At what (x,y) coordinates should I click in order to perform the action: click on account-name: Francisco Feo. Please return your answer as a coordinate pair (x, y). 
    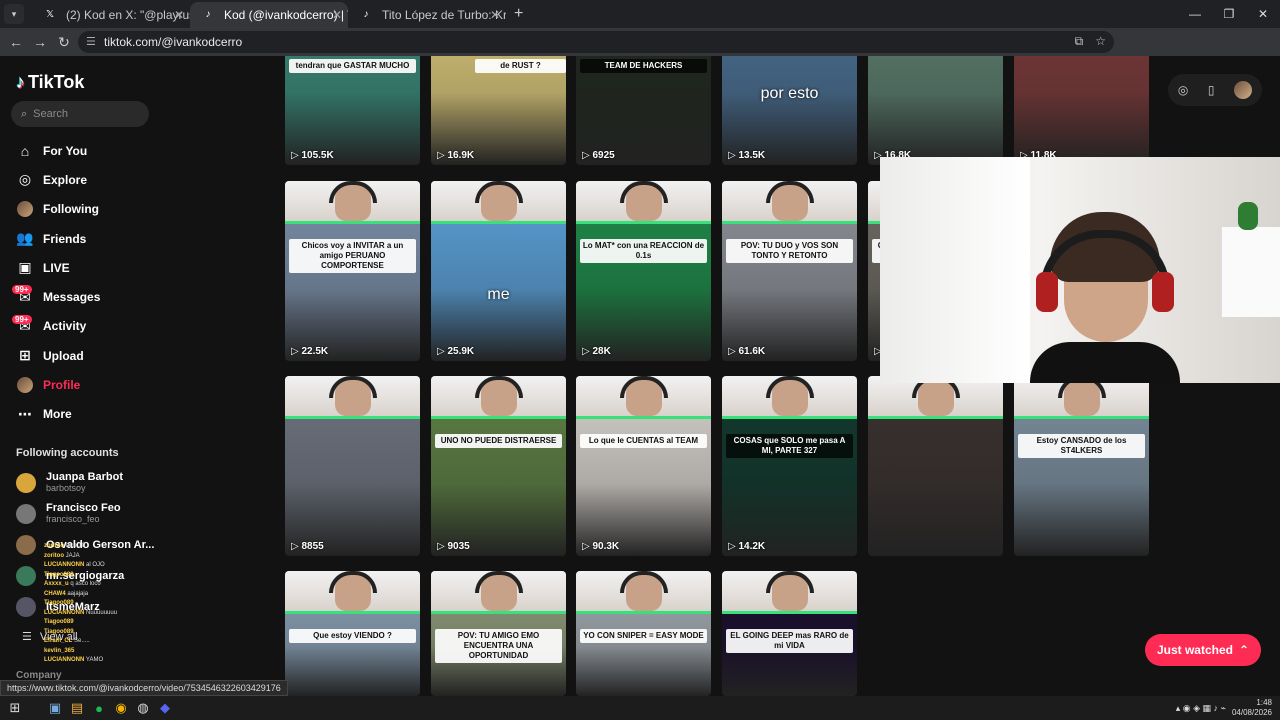
    Looking at the image, I should click on (83, 508).